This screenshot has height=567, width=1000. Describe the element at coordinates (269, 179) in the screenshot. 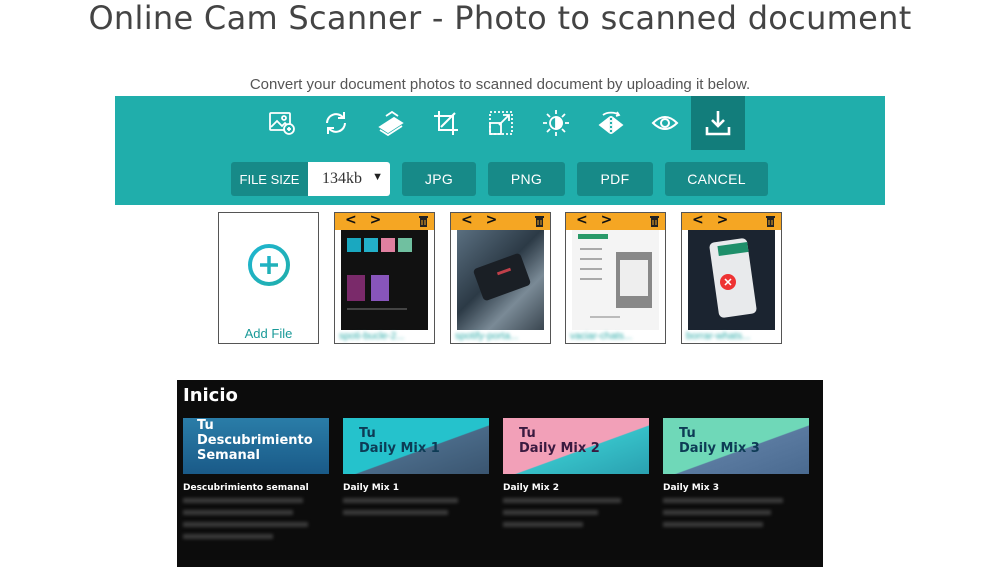

I see `file-size-label: FILE SIZE` at that location.